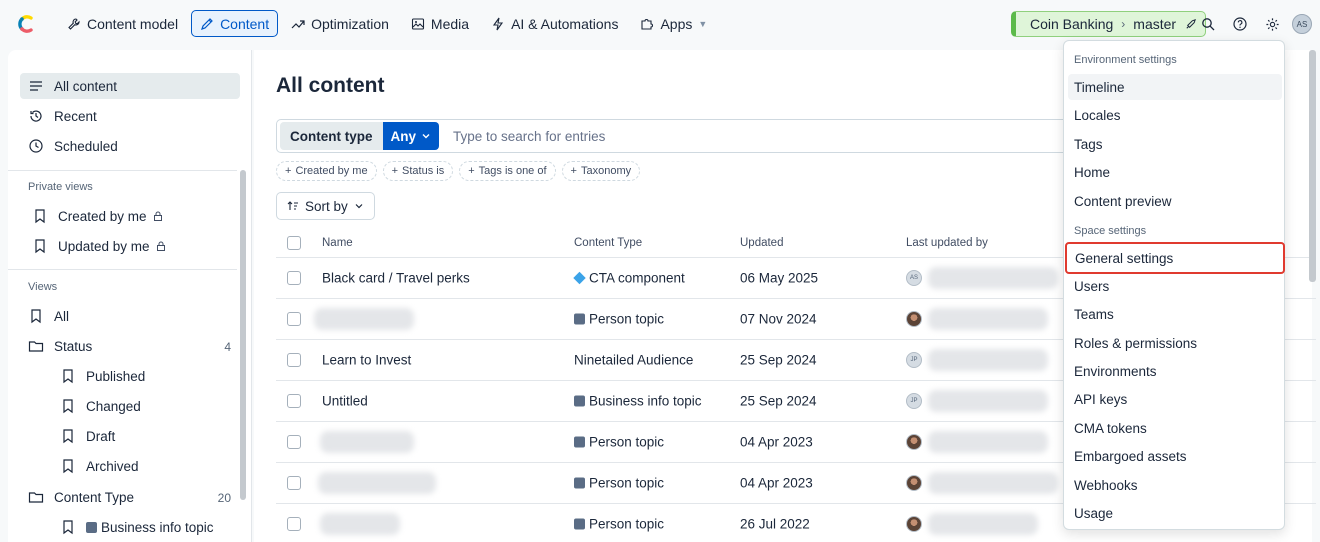 The height and width of the screenshot is (542, 1320). What do you see at coordinates (1175, 144) in the screenshot?
I see `menu-item-tags: Tags` at bounding box center [1175, 144].